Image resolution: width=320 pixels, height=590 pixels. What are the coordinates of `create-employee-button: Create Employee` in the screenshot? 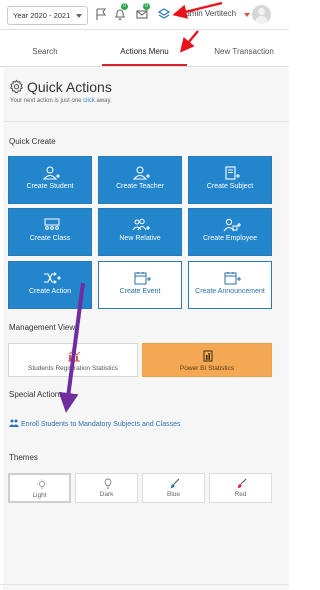 It's located at (230, 232).